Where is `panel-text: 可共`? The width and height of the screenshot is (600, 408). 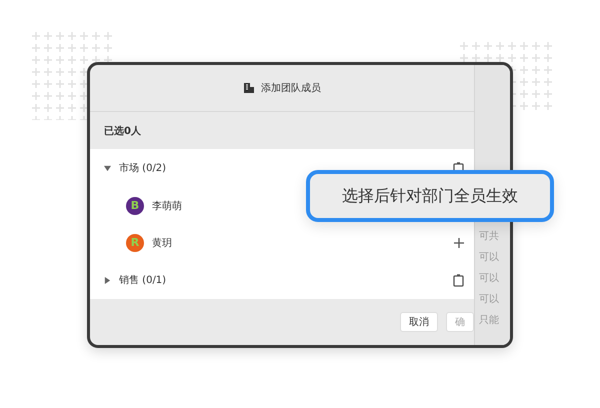
panel-text: 可共 is located at coordinates (489, 237).